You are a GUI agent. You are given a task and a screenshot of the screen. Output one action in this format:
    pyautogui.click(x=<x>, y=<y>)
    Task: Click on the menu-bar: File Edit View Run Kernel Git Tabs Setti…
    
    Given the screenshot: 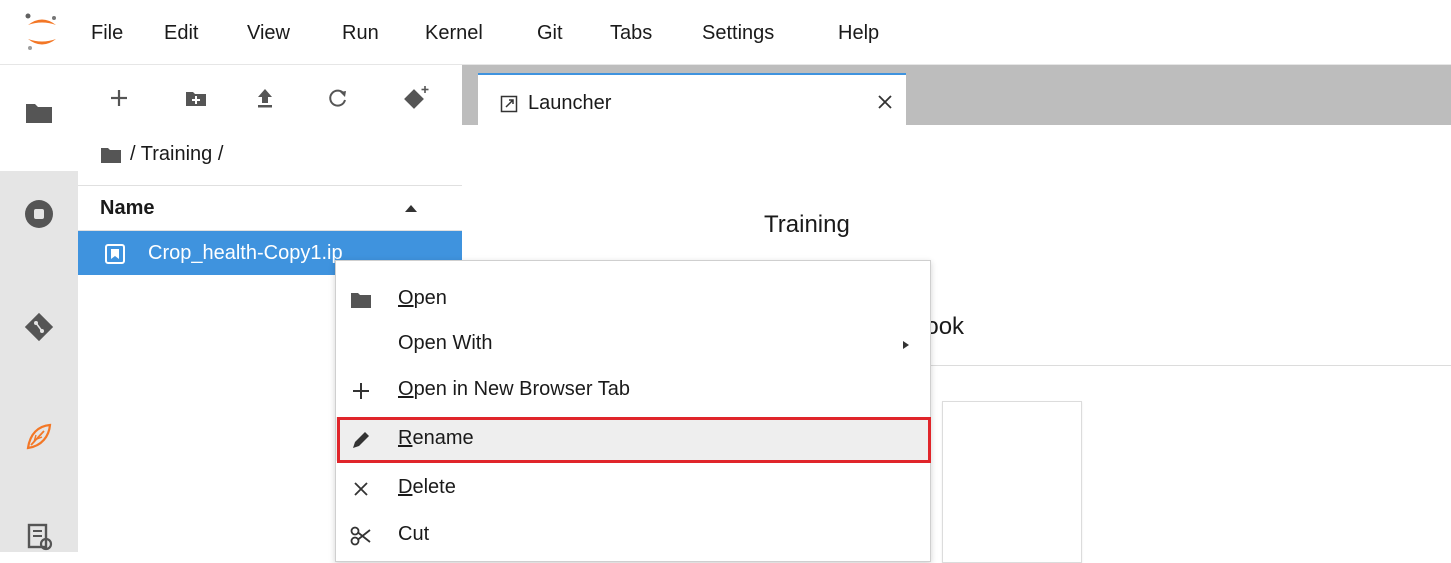 What is the action you would take?
    pyautogui.click(x=725, y=32)
    